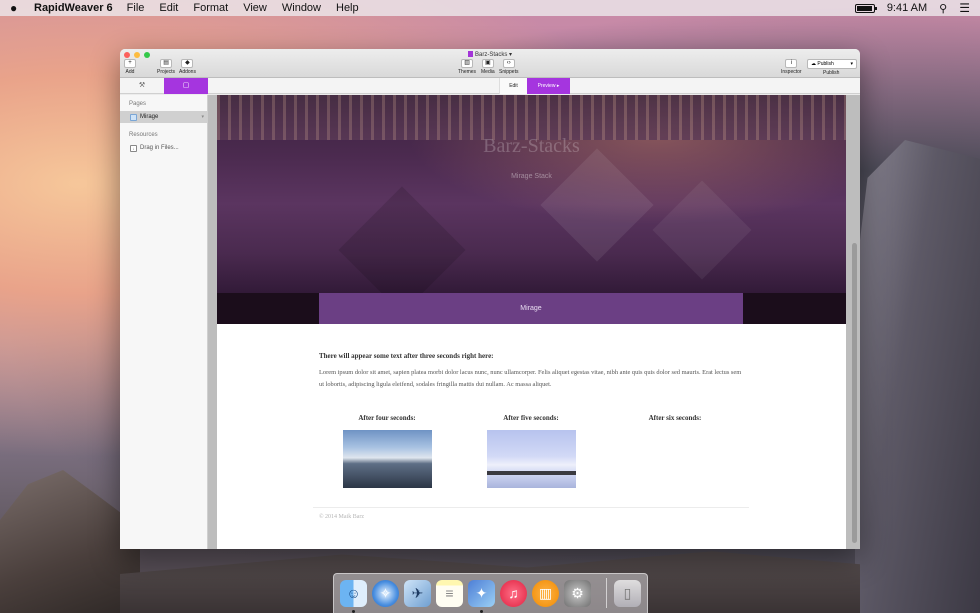 This screenshot has width=980, height=613. I want to click on view-tabstrip: ⚒ ▢ Edit Preview ▸, so click(490, 86).